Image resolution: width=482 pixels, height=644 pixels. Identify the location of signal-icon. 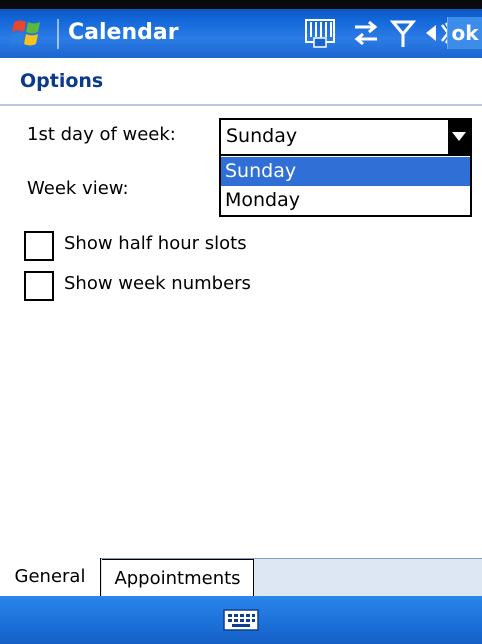
(403, 33).